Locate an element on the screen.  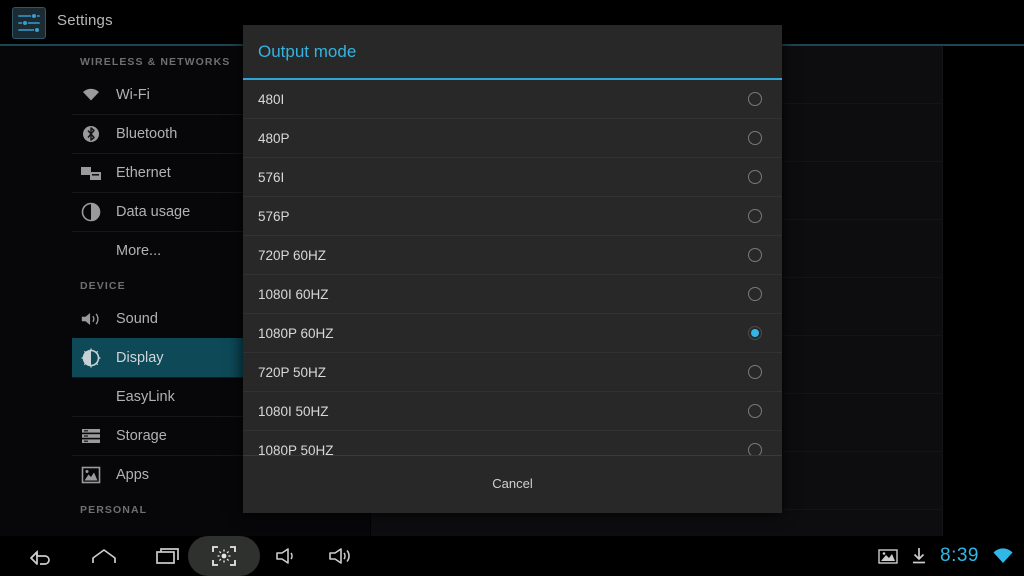
sound-icon is located at coordinates (91, 319).